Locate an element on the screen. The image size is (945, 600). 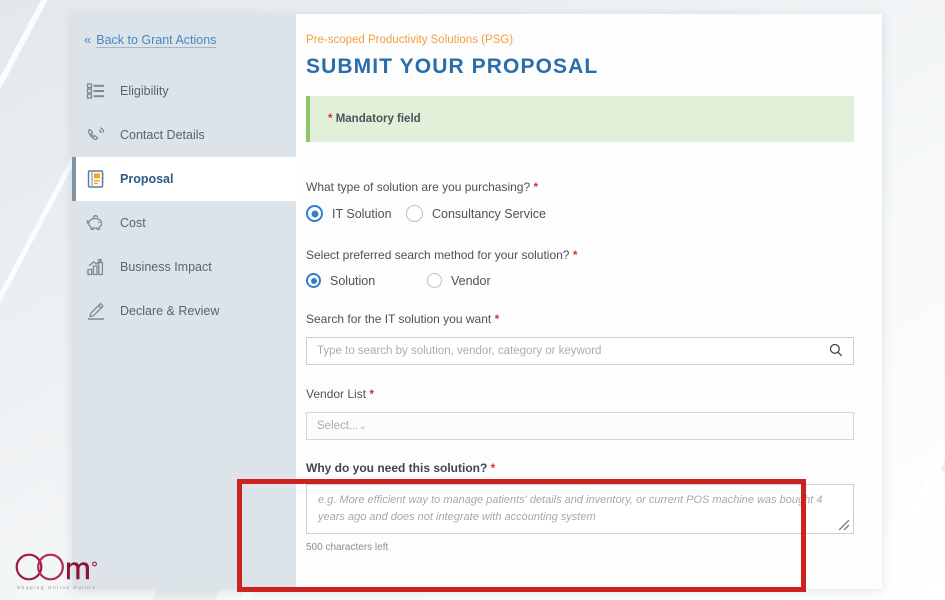
sidebar-item-eligibility: Eligibility is located at coordinates (184, 91).